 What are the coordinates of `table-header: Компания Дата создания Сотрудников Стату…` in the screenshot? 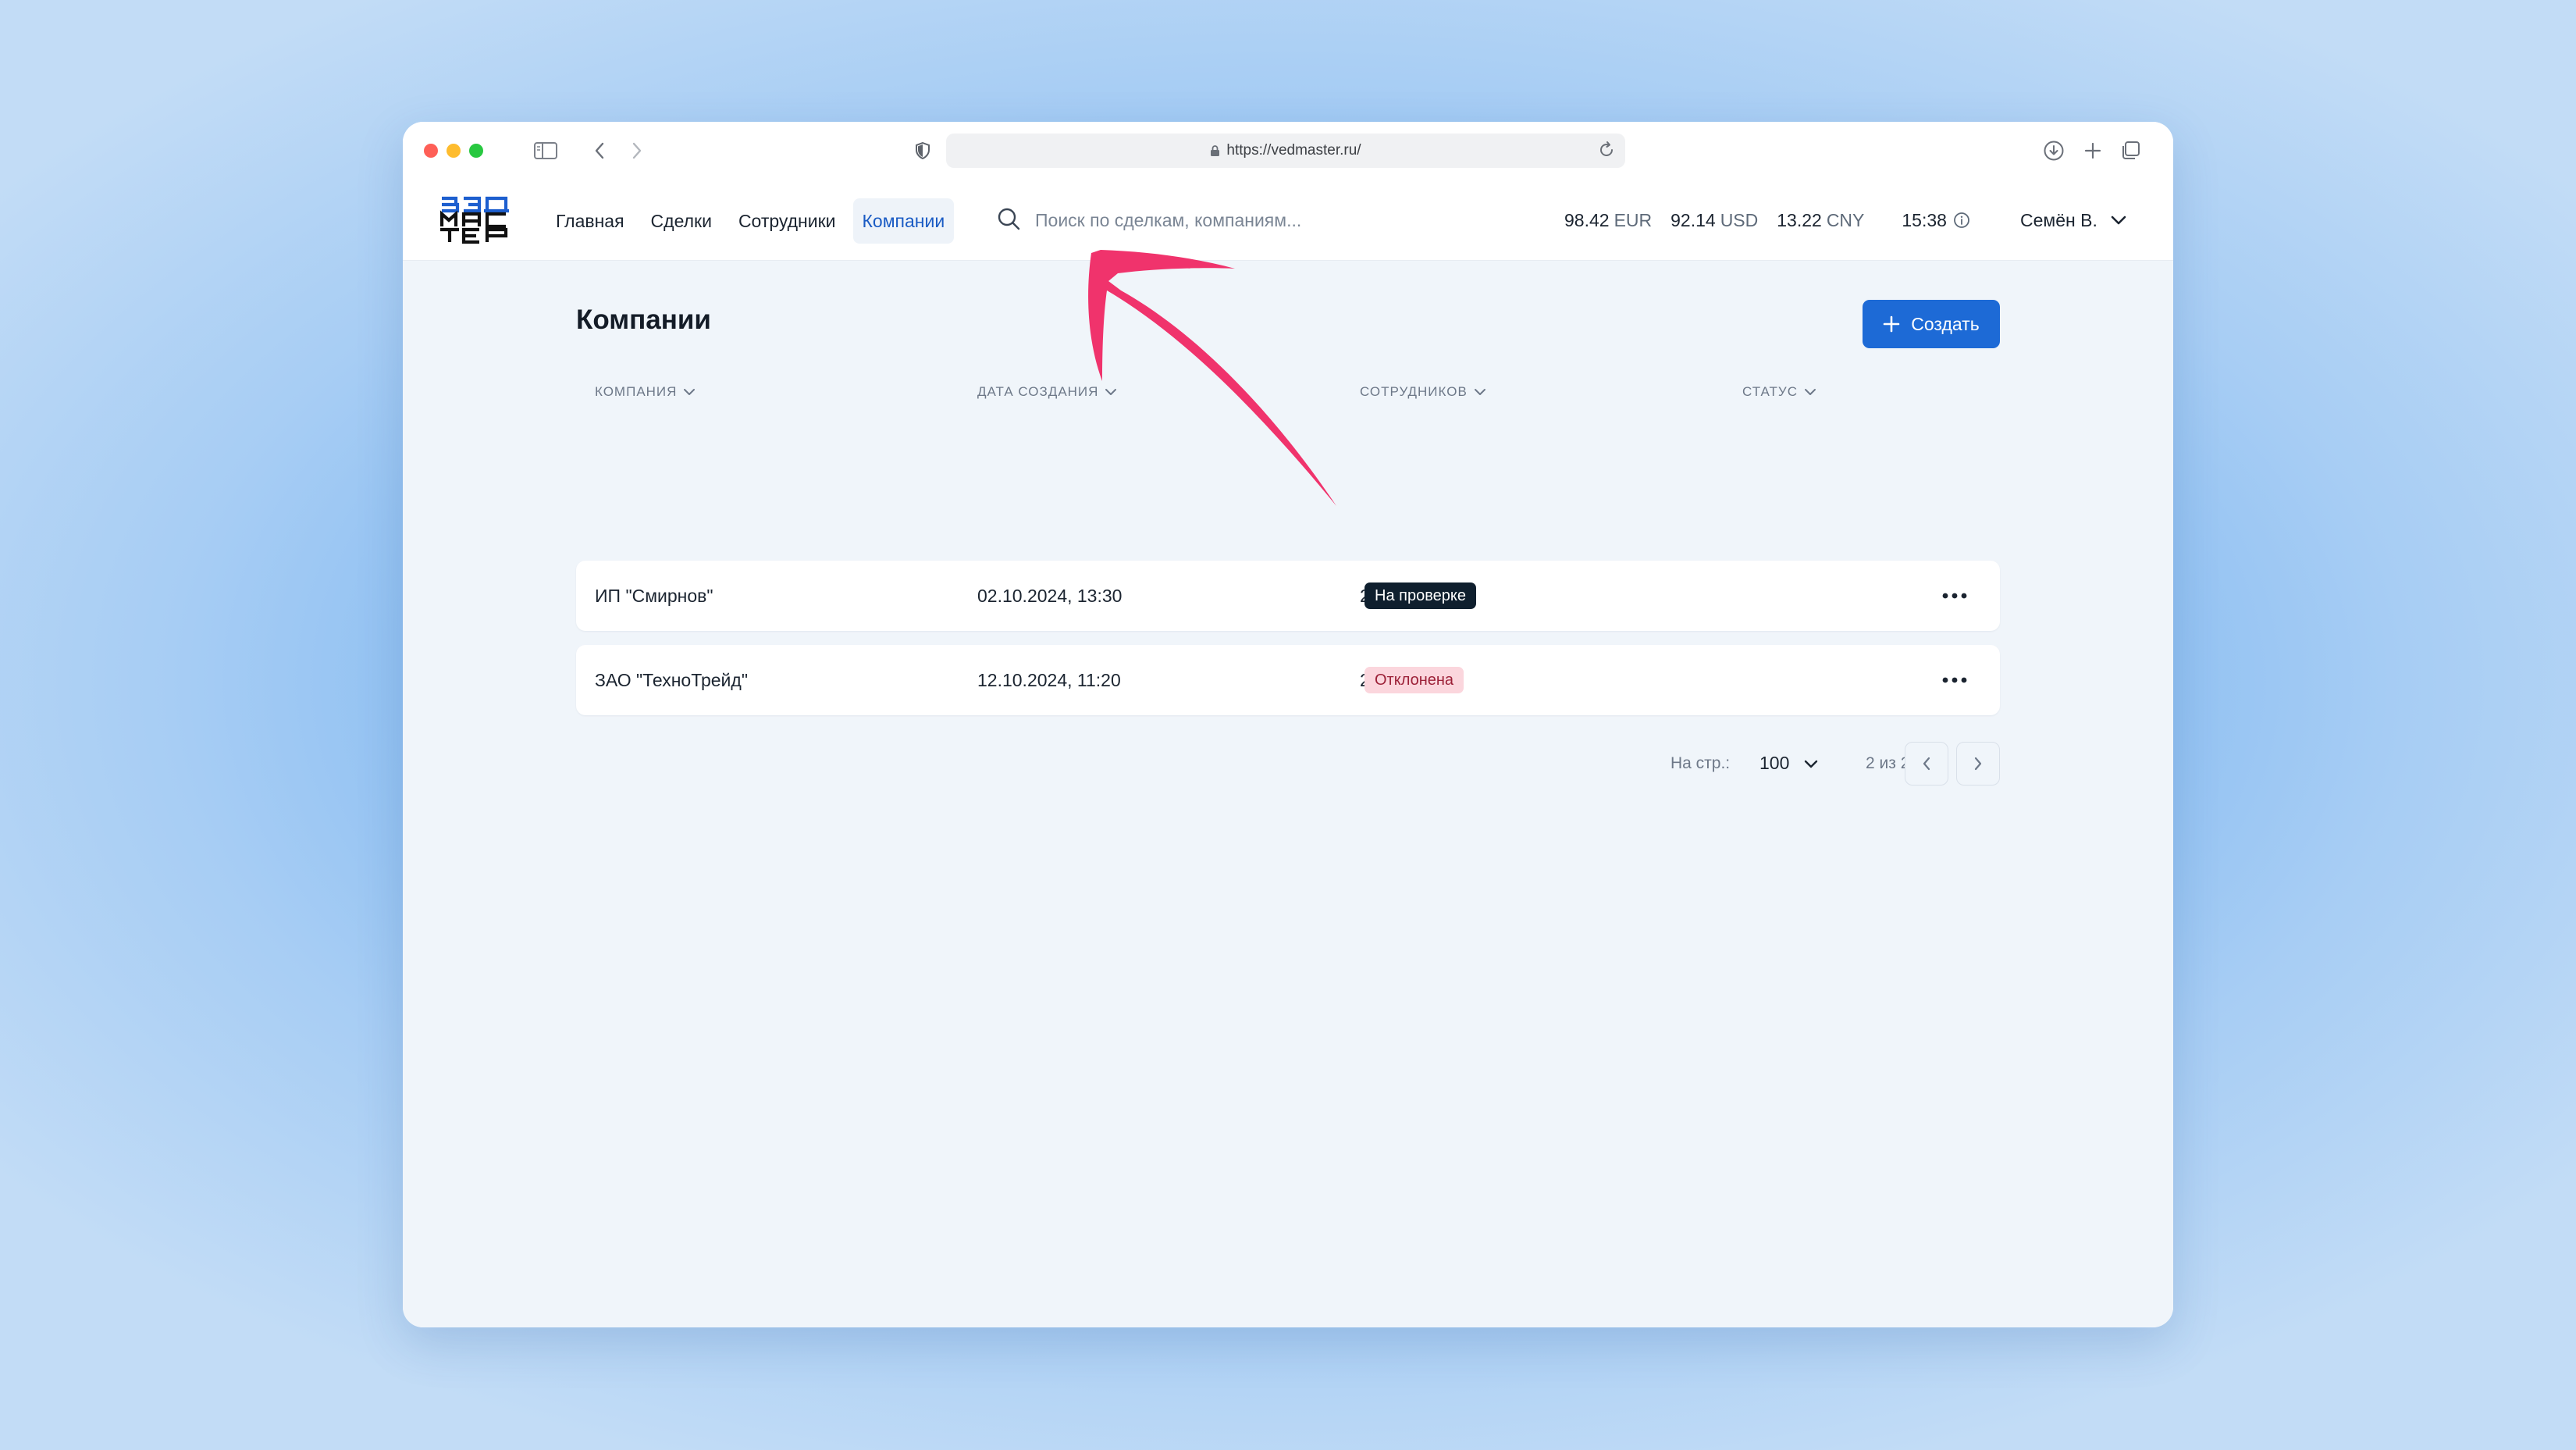 It's located at (1288, 392).